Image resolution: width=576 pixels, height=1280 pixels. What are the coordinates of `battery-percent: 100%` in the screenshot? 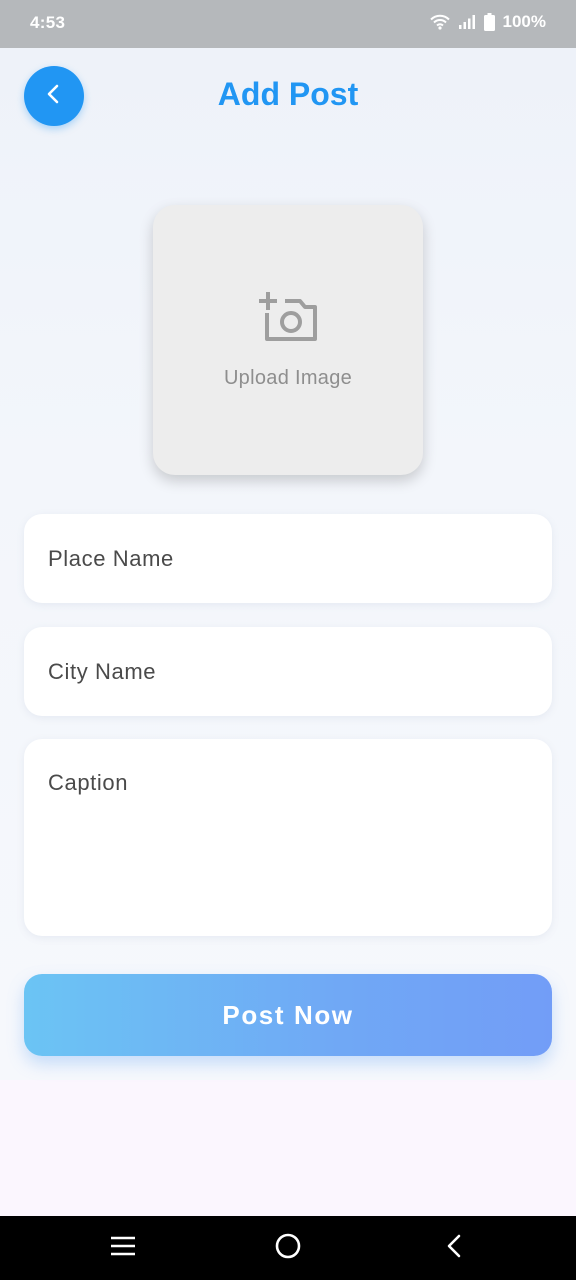 It's located at (524, 21).